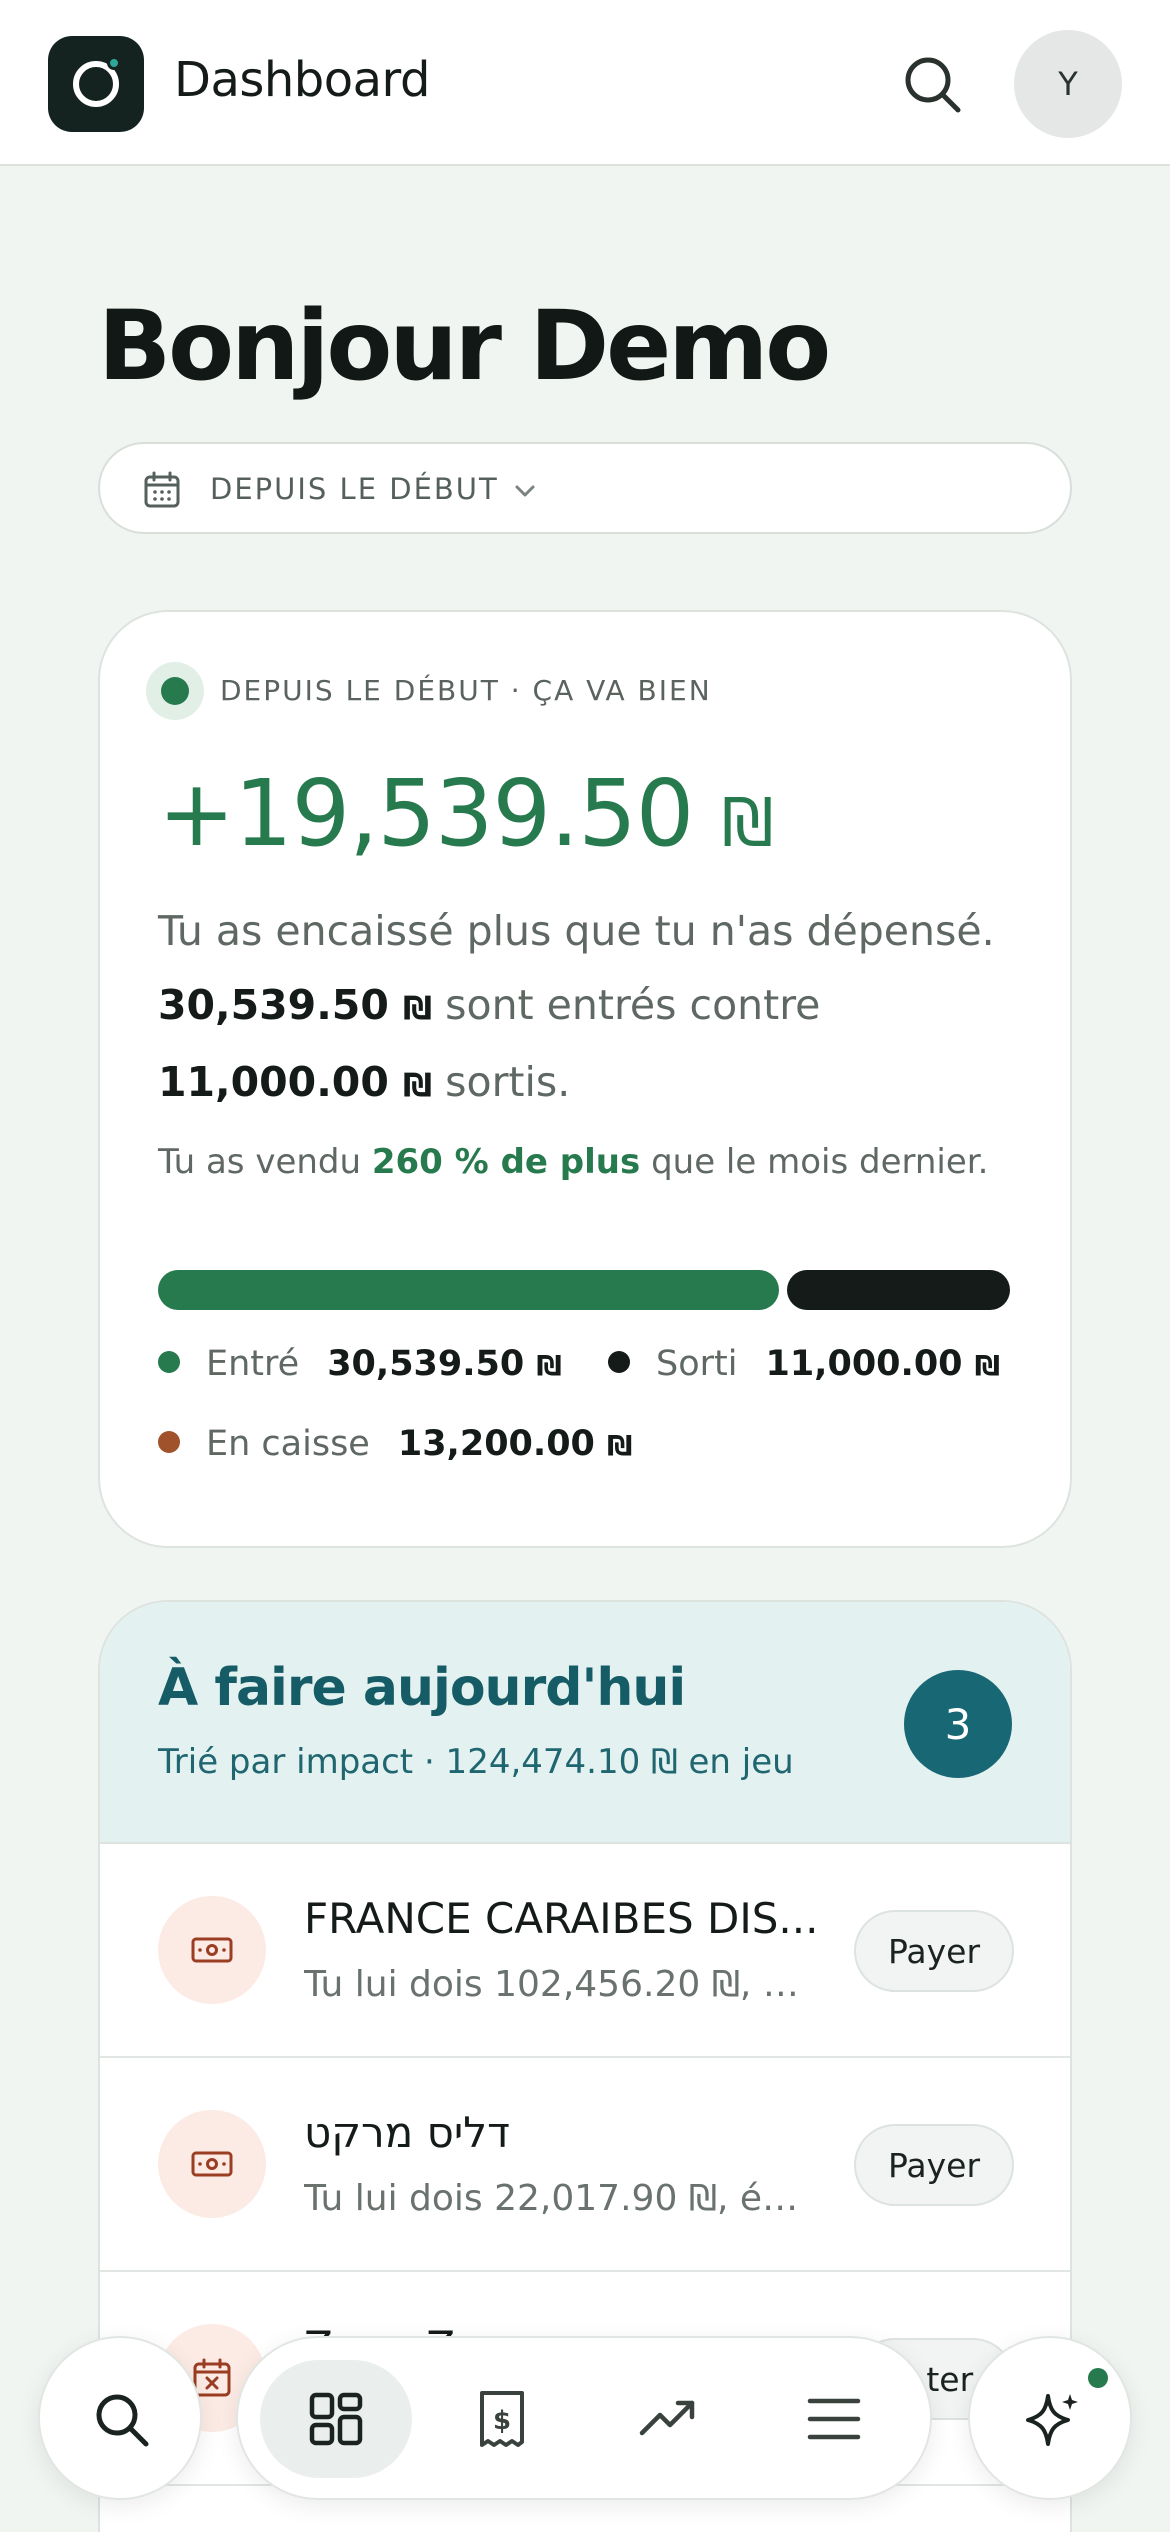 This screenshot has height=2532, width=1170. I want to click on dashboard-icon, so click(336, 2419).